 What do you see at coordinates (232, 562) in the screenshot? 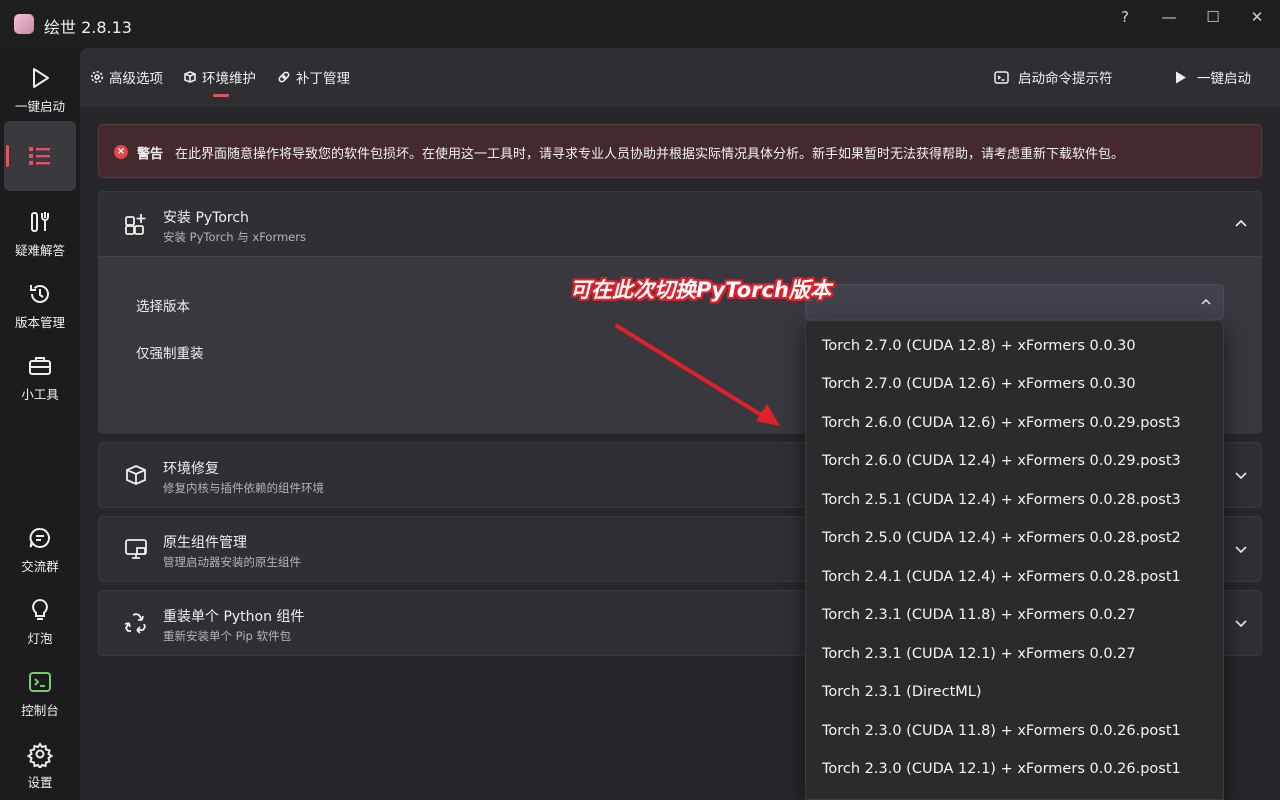
I see `card-subtitle: 管理启动器安装的原生组件` at bounding box center [232, 562].